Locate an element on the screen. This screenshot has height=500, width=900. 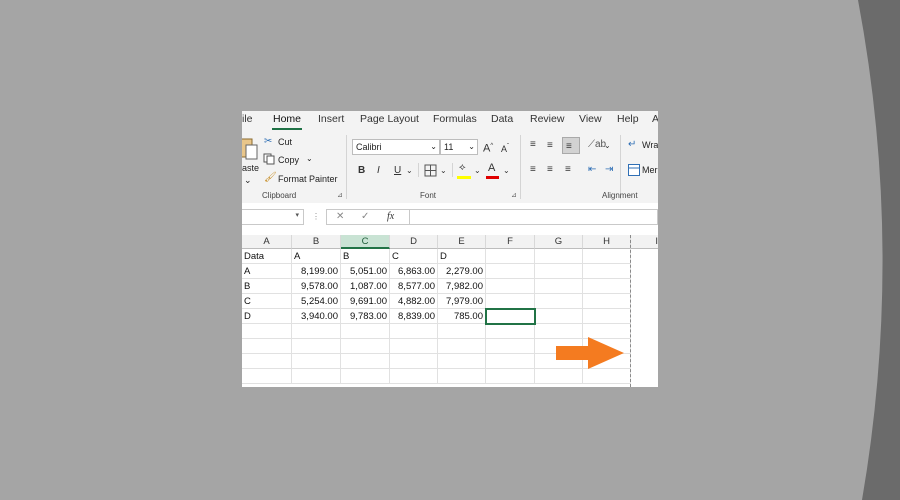
cell-f8 is located at coordinates (510, 361).